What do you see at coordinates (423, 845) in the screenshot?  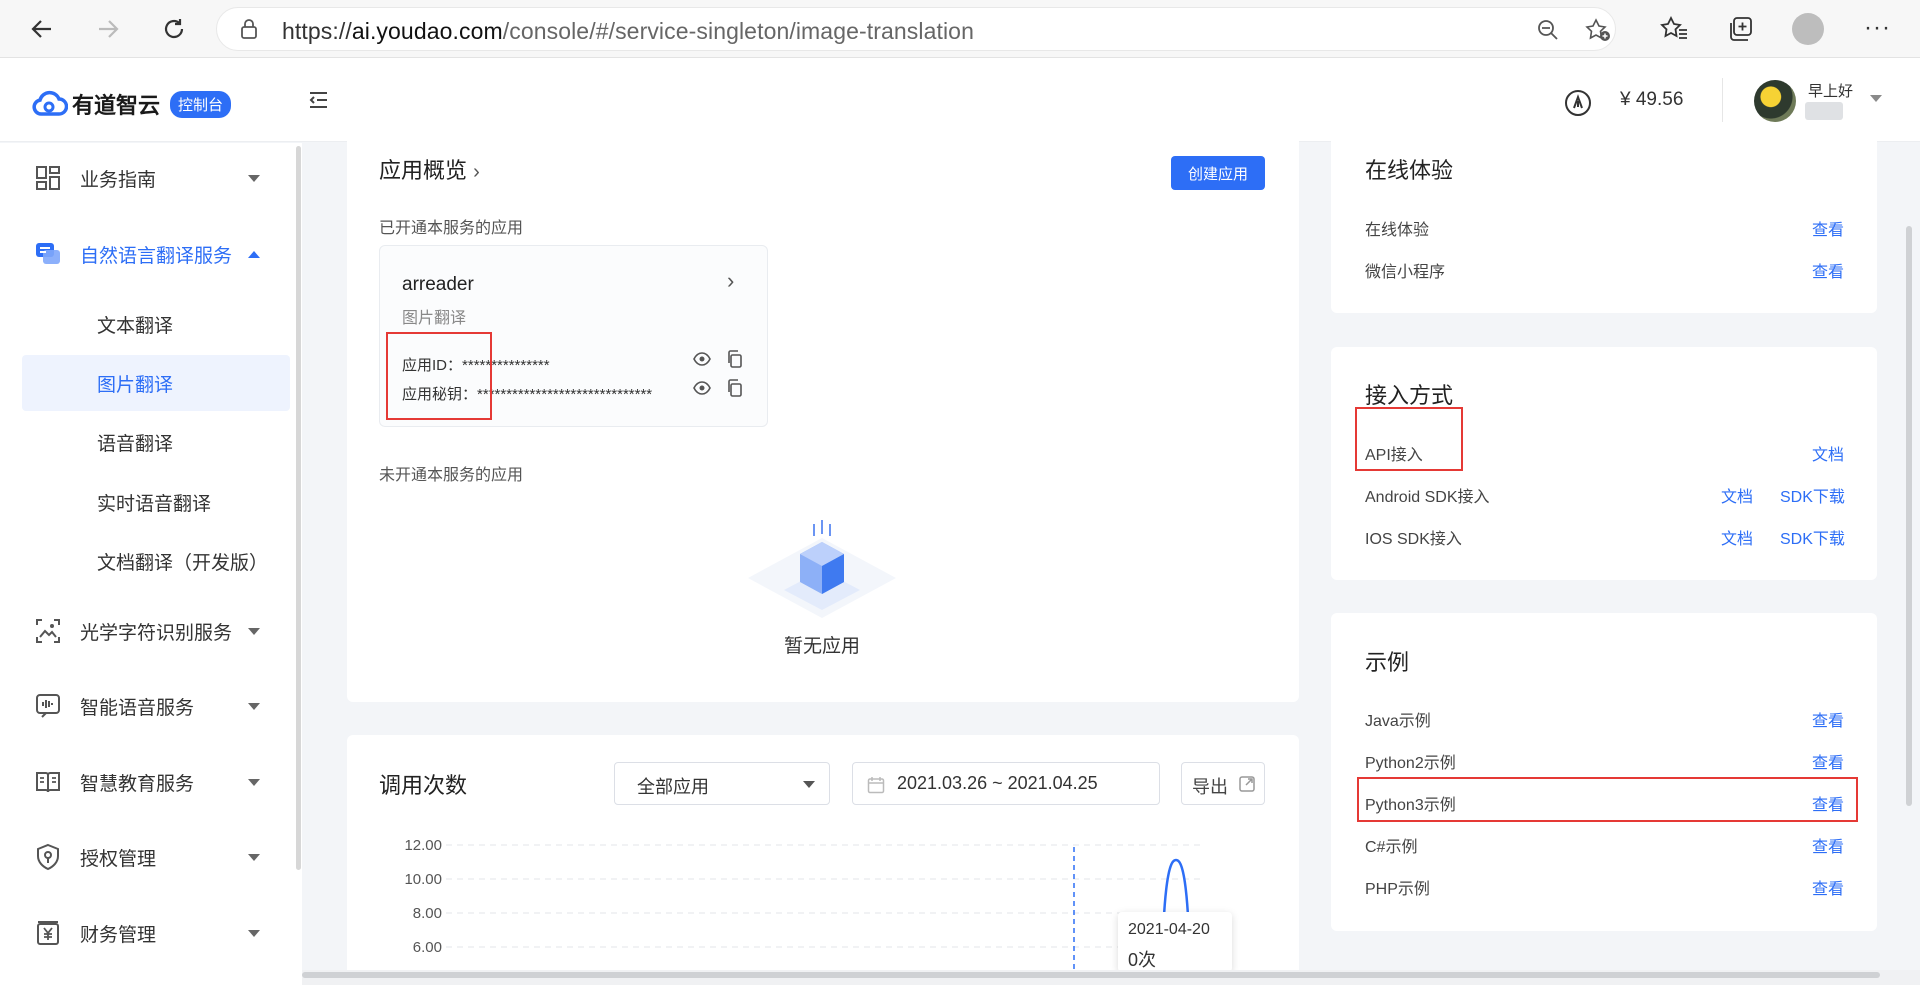 I see `y-tick-label: 12.00` at bounding box center [423, 845].